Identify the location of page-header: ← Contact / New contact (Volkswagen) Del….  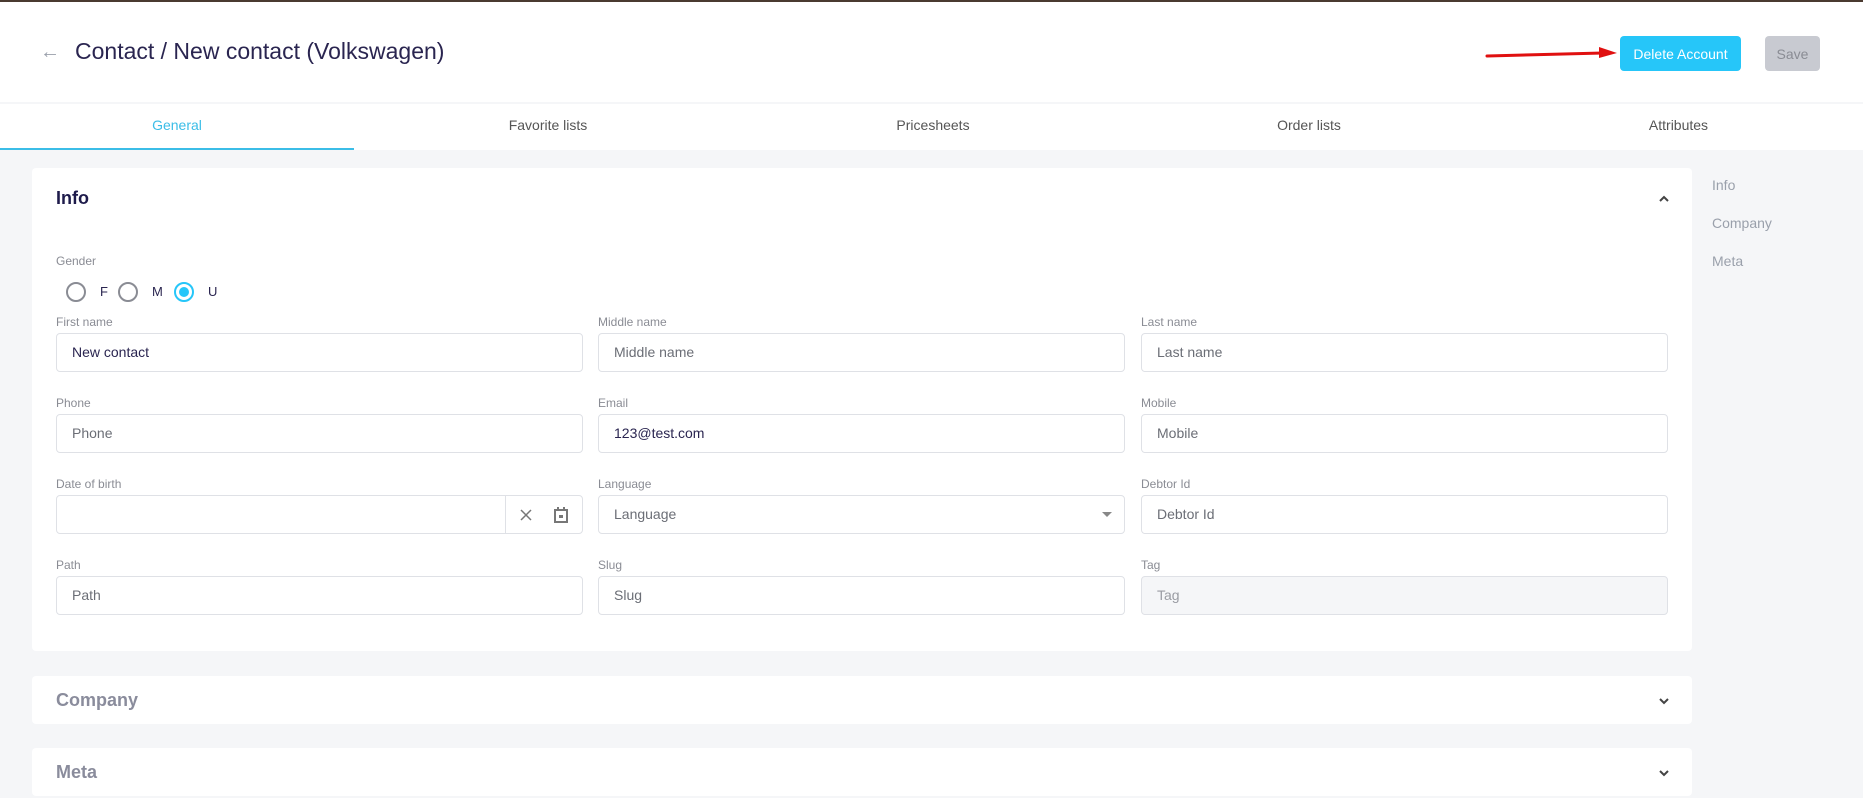
(931, 52).